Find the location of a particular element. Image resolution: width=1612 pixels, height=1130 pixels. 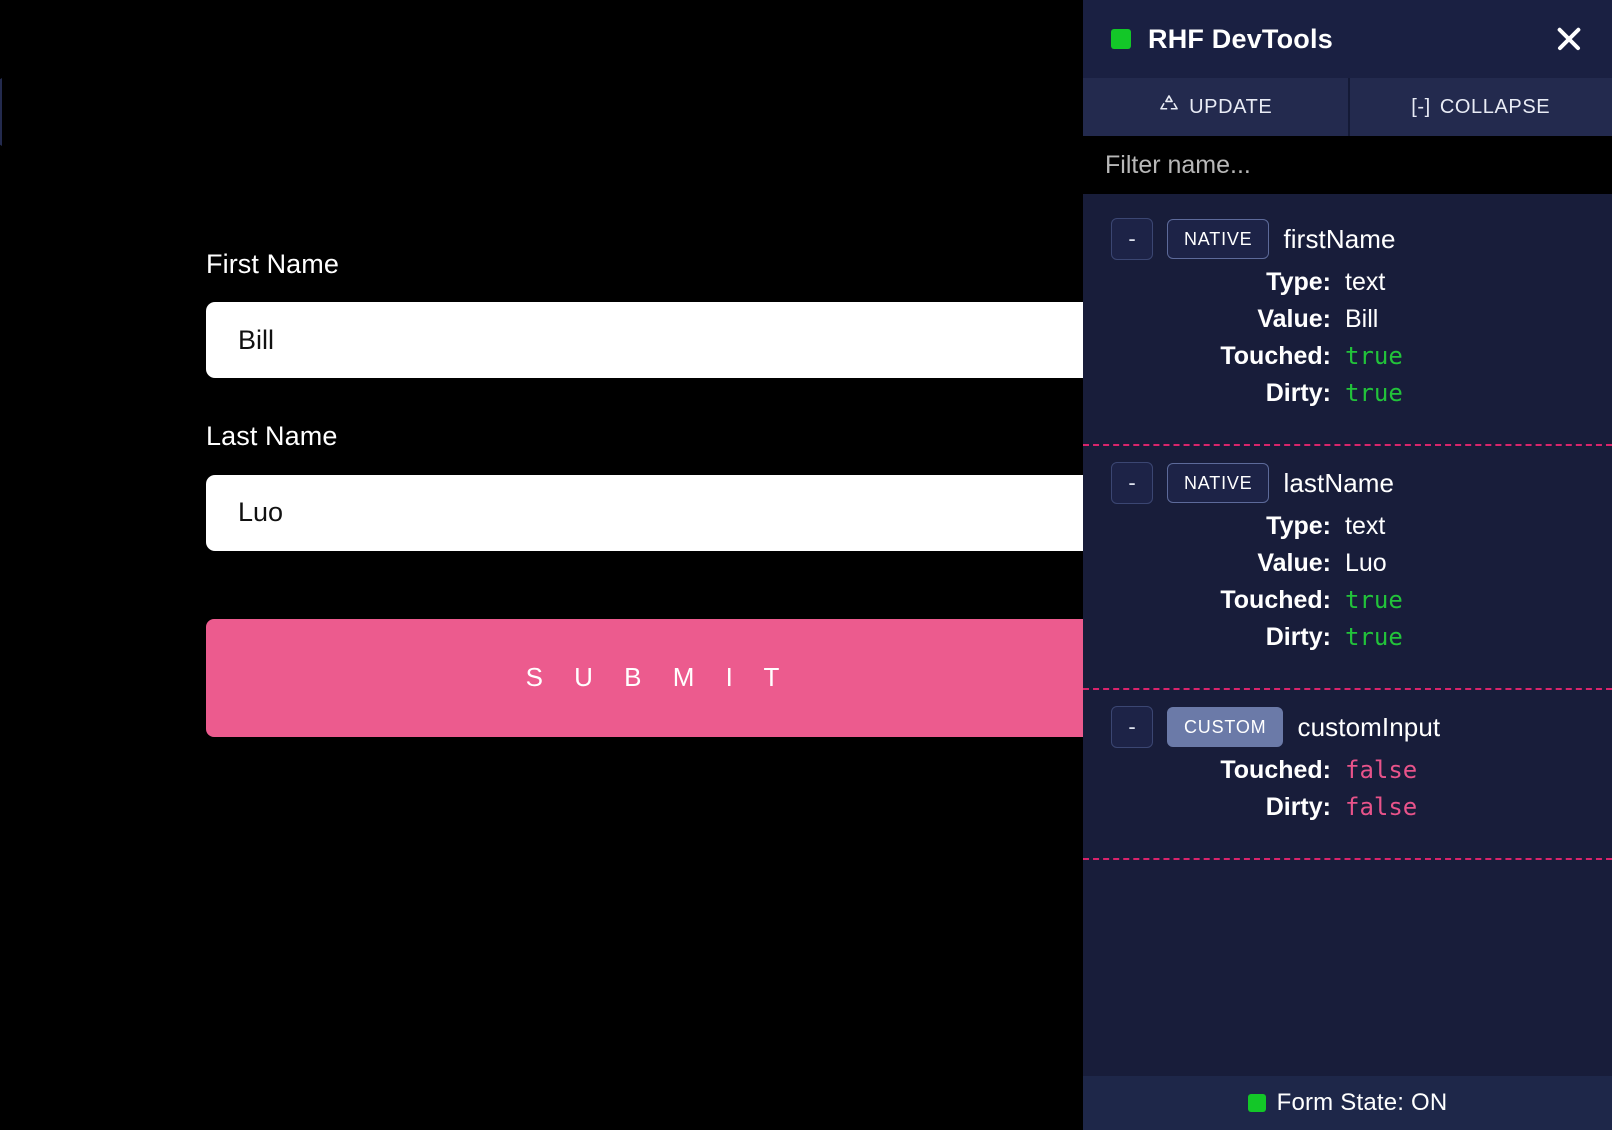

devtools-tabbar: UPDATE [-] COLLAPSE is located at coordinates (1347, 107).